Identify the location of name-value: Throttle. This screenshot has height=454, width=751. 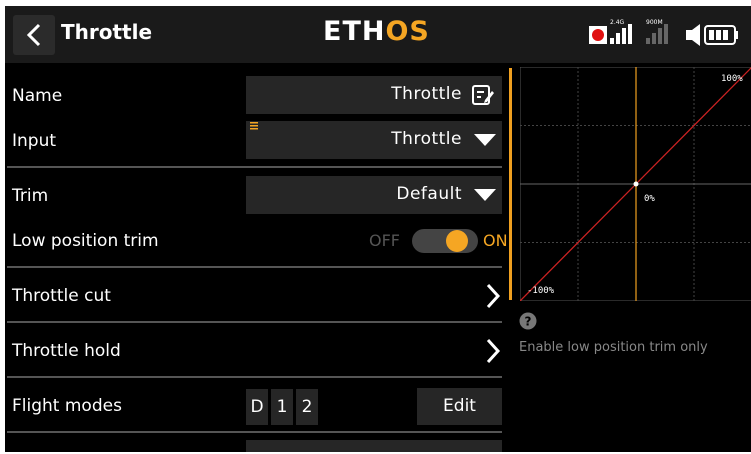
(426, 94).